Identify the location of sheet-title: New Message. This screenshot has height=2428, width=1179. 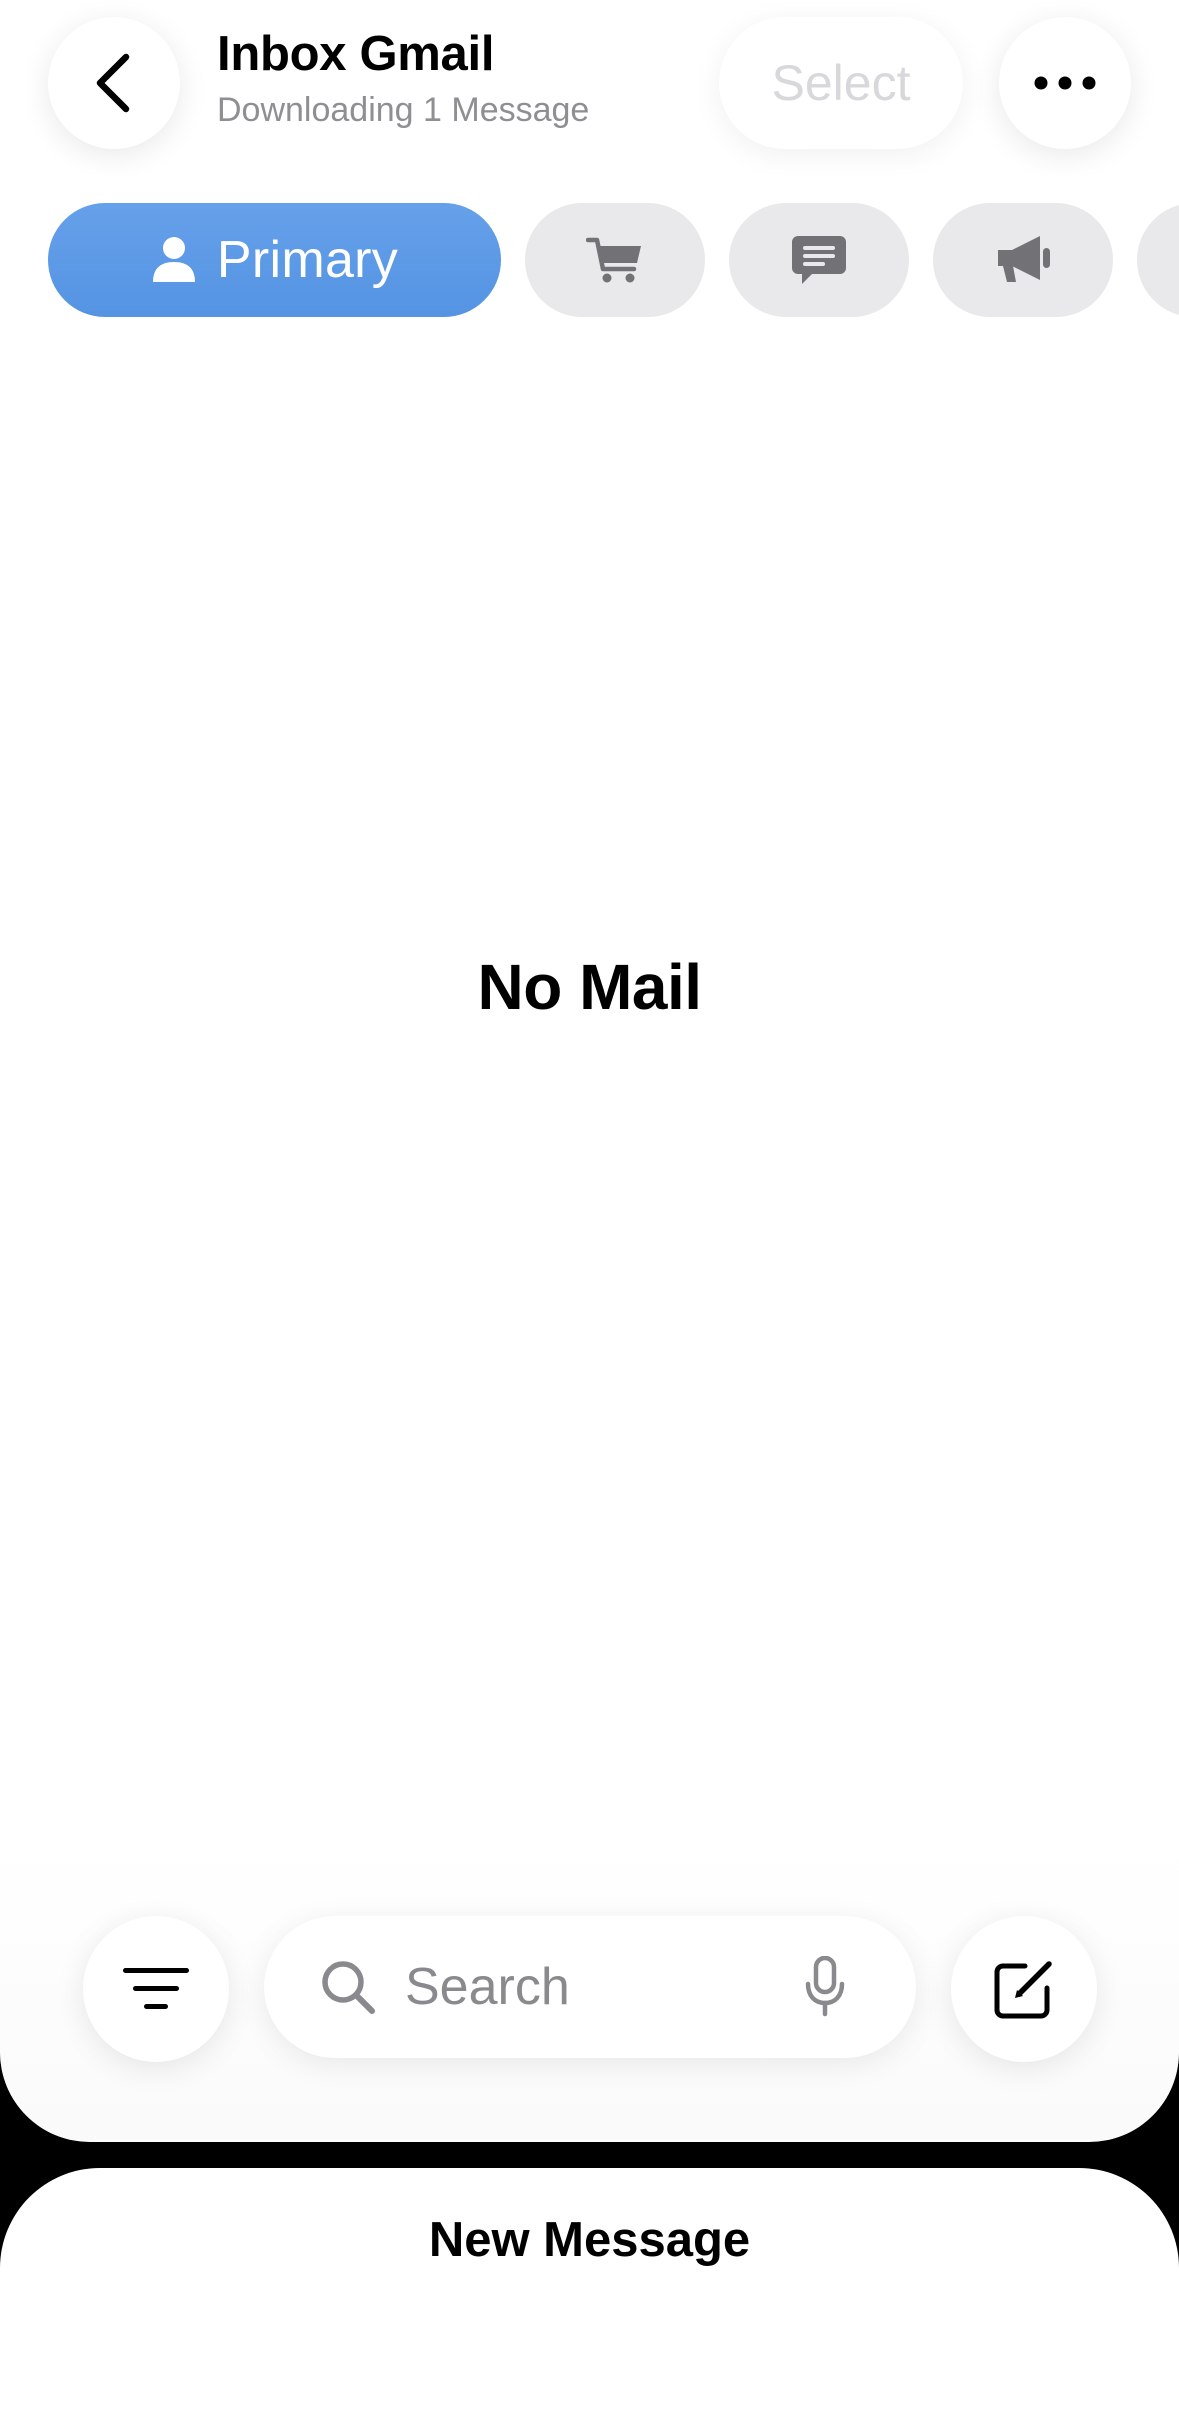
(589, 2240).